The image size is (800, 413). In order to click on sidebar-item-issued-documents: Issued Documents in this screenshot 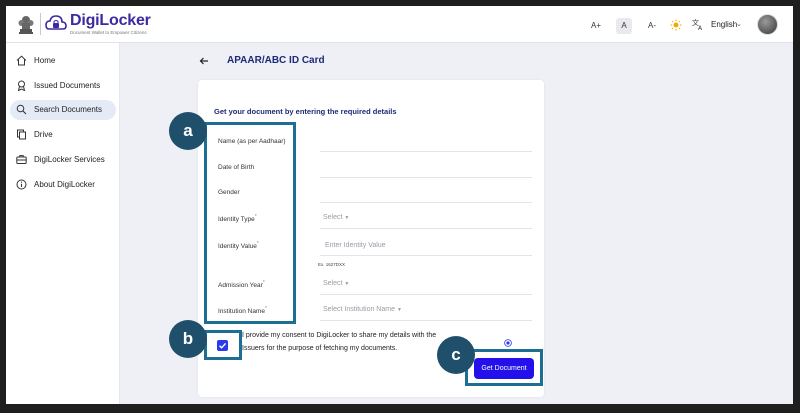, I will do `click(63, 86)`.